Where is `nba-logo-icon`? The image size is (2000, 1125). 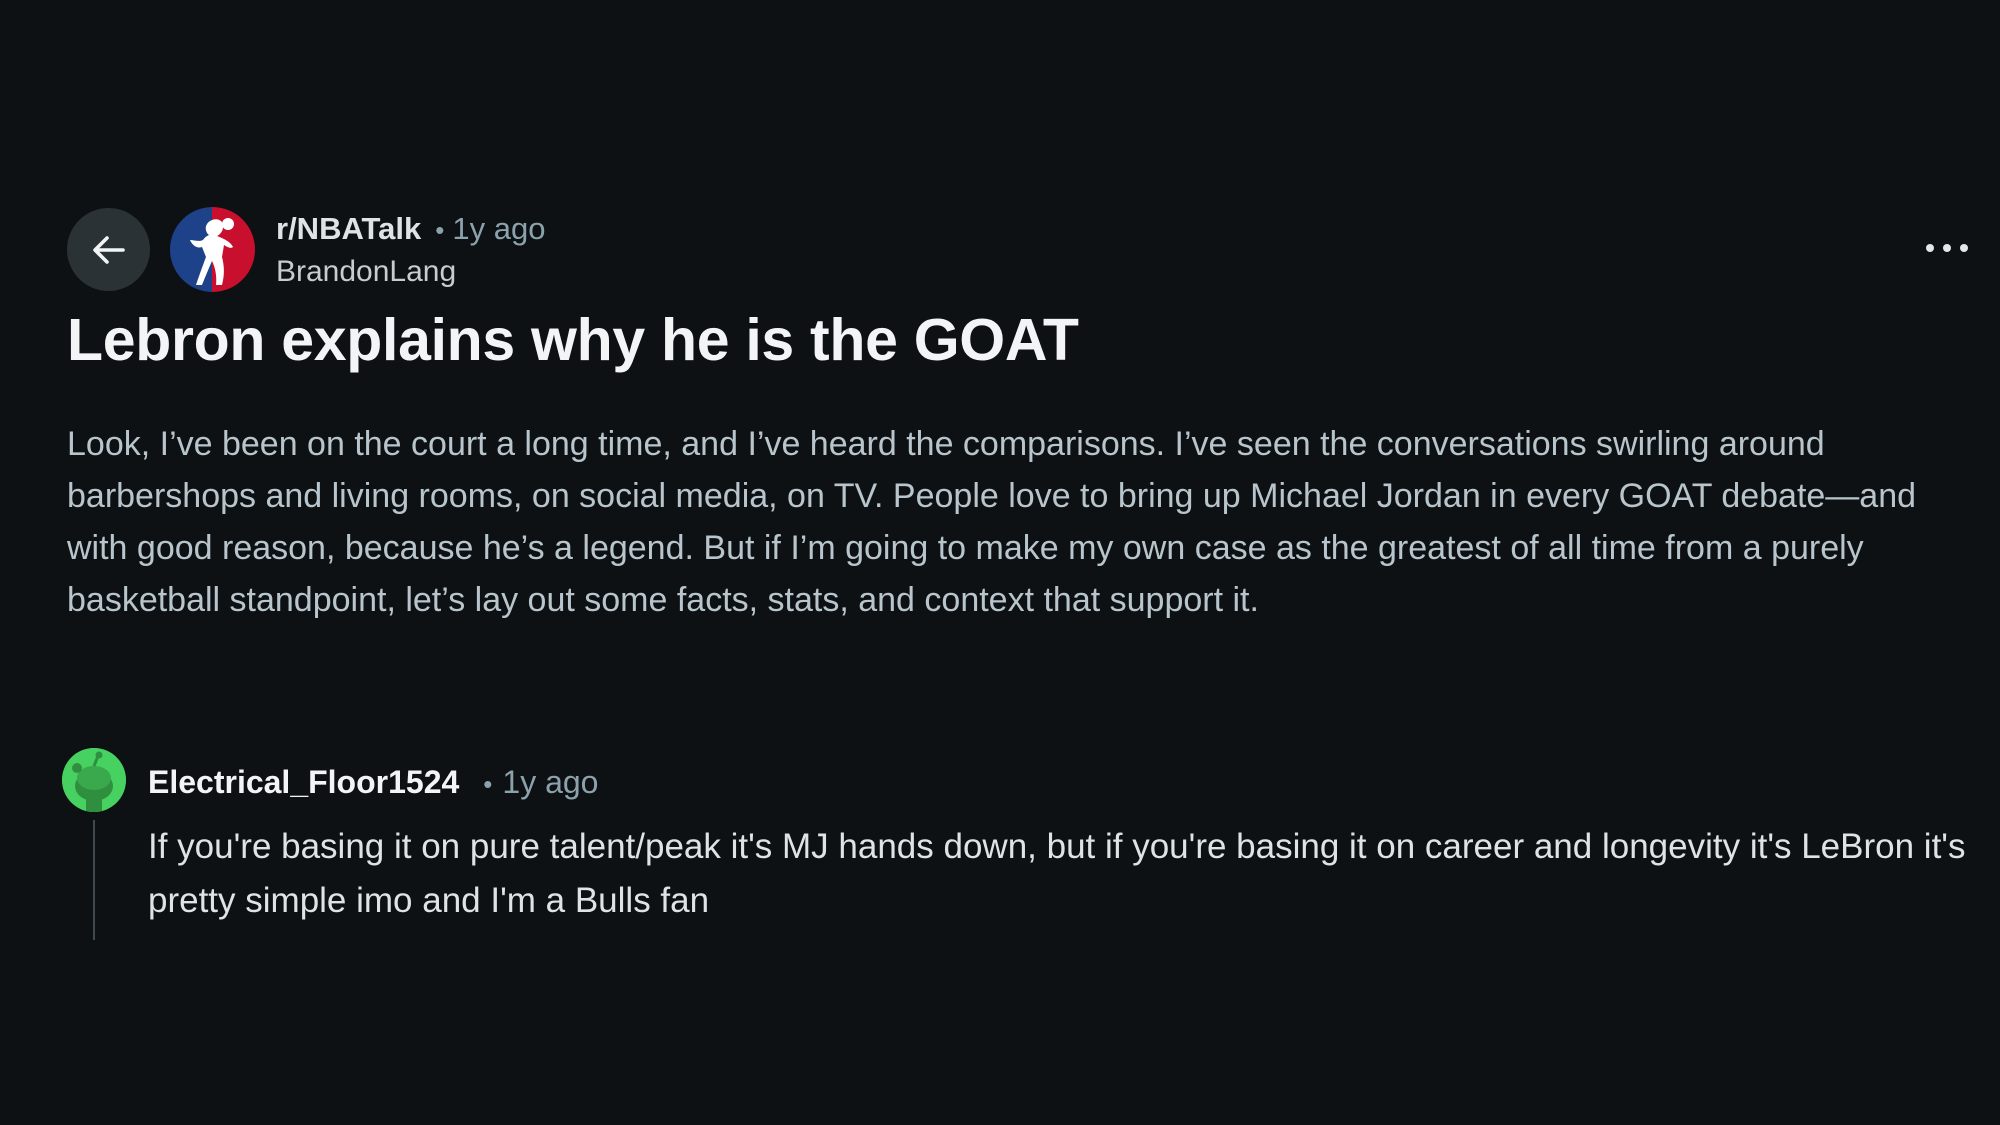
nba-logo-icon is located at coordinates (212, 249).